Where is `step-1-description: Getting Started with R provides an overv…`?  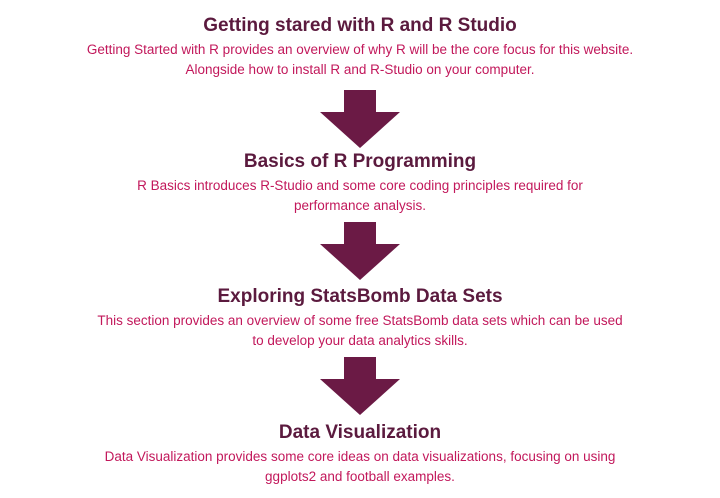 step-1-description: Getting Started with R provides an overv… is located at coordinates (360, 59).